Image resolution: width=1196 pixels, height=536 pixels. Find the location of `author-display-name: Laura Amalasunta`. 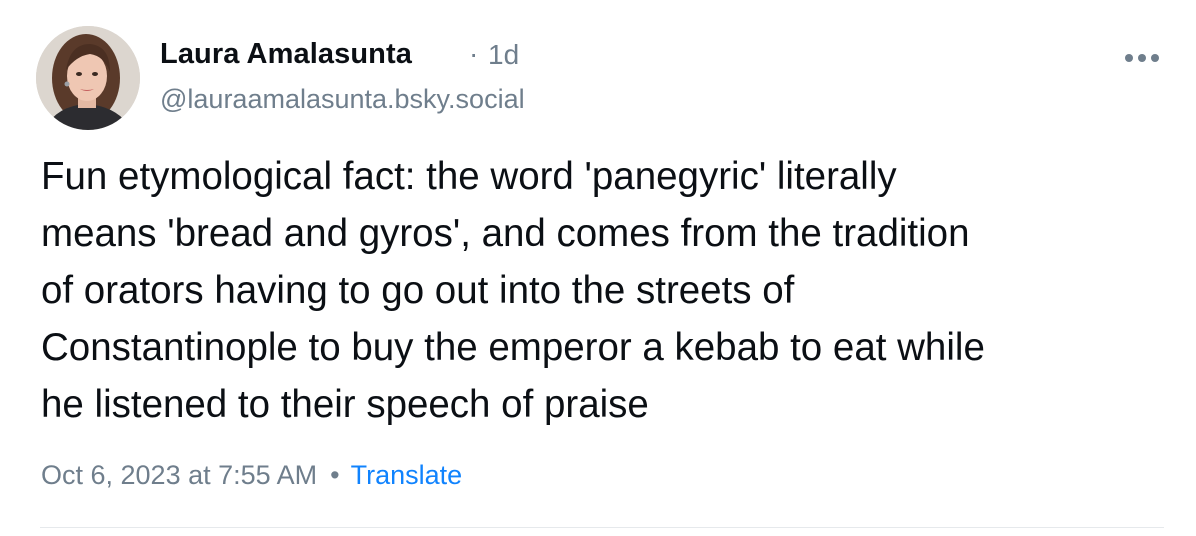

author-display-name: Laura Amalasunta is located at coordinates (286, 54).